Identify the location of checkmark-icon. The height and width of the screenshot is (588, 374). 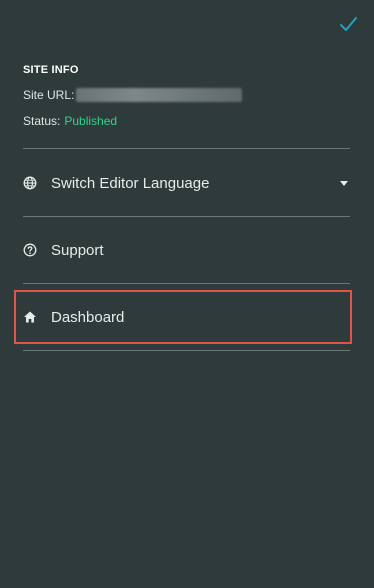
(348, 24).